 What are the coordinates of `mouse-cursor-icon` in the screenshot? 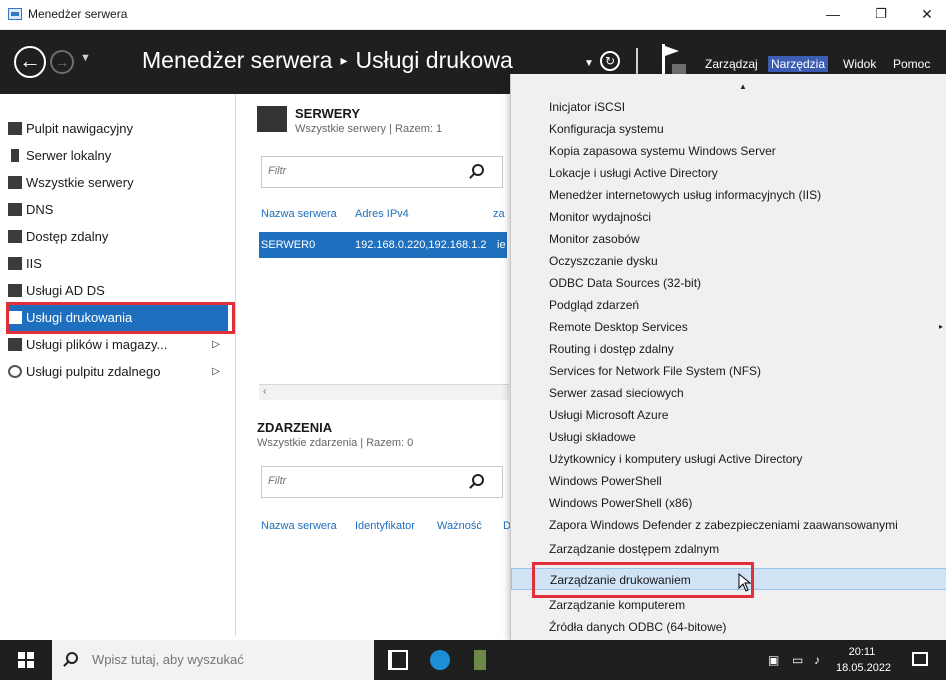 It's located at (745, 582).